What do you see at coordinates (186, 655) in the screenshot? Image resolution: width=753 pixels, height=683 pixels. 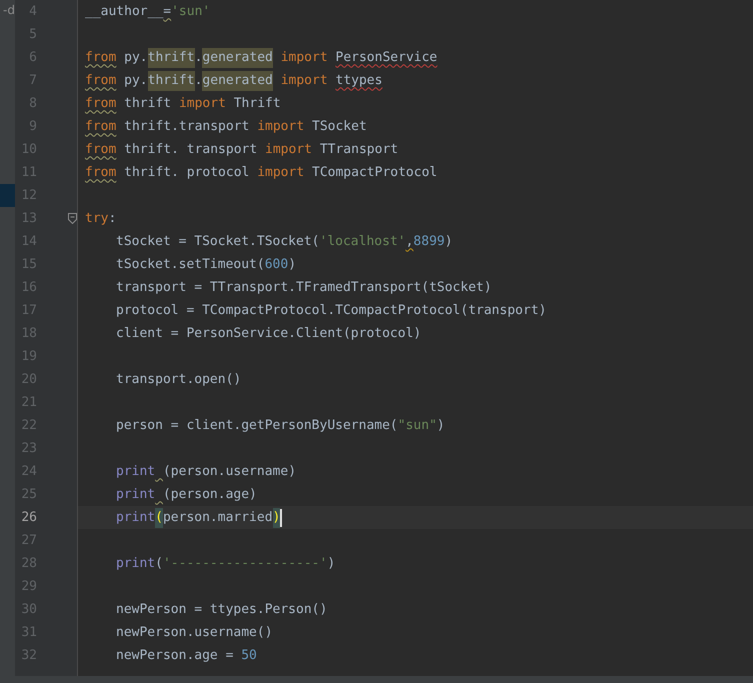 I see `code-line: newPerson.age = 50` at bounding box center [186, 655].